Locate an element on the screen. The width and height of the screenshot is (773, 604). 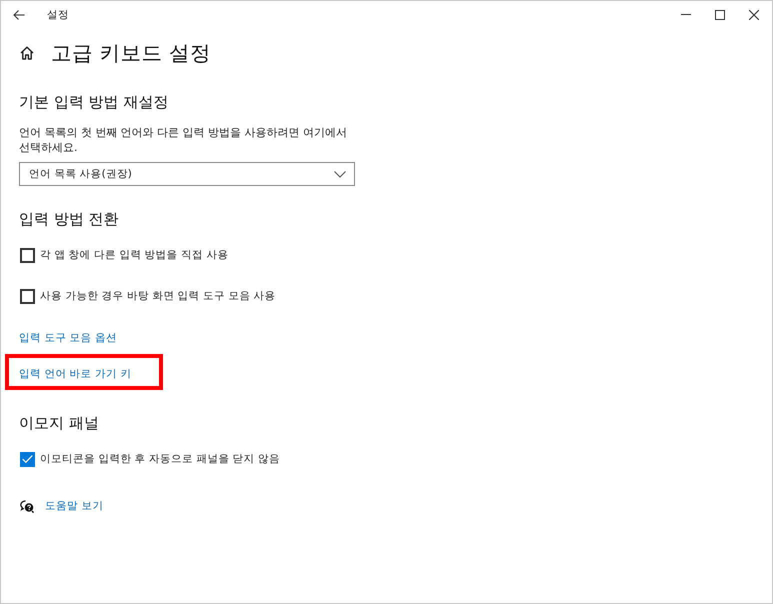
settings-link: 입력 도구 모음 옵션 is located at coordinates (68, 338).